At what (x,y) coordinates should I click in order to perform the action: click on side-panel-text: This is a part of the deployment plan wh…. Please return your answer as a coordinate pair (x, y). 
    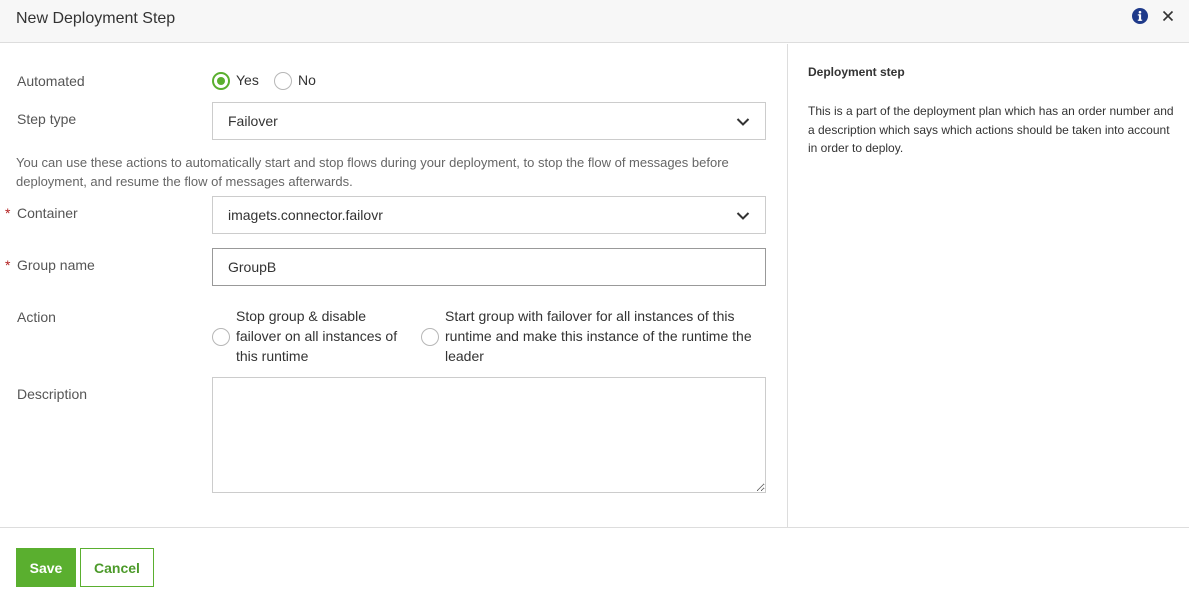
    Looking at the image, I should click on (991, 129).